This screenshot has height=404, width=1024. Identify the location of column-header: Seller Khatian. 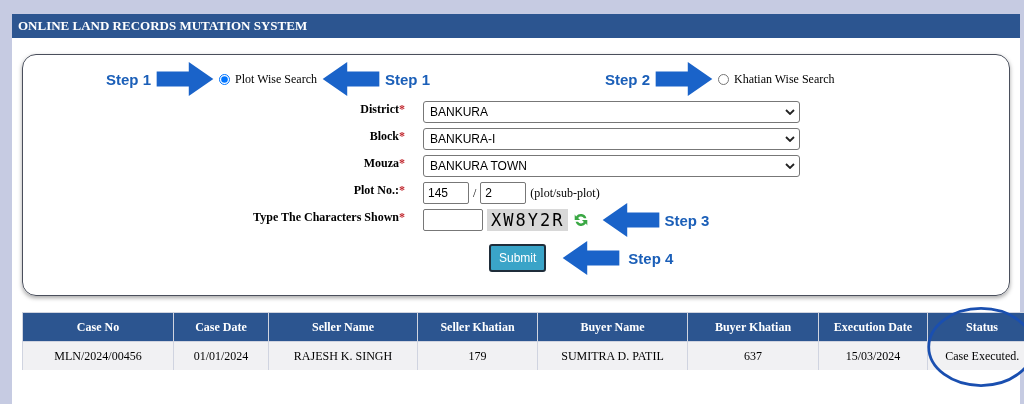
(477, 327).